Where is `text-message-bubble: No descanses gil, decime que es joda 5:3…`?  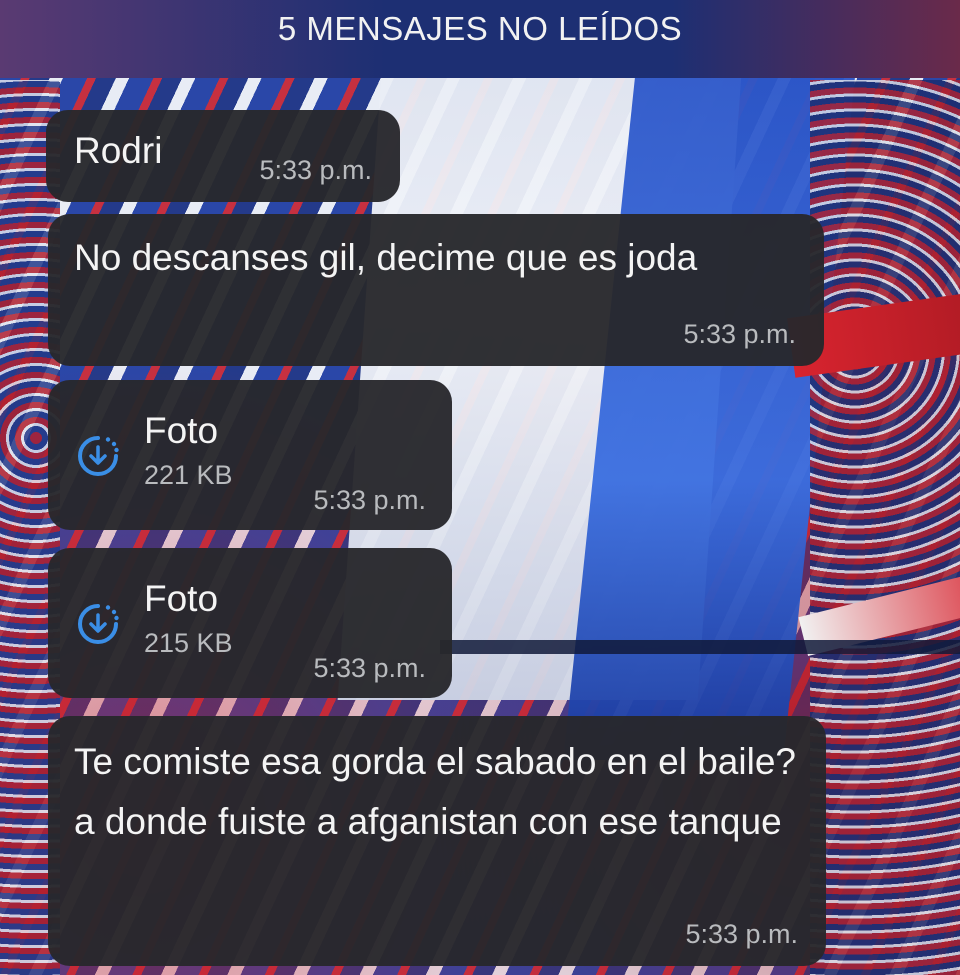 text-message-bubble: No descanses gil, decime que es joda 5:3… is located at coordinates (436, 290).